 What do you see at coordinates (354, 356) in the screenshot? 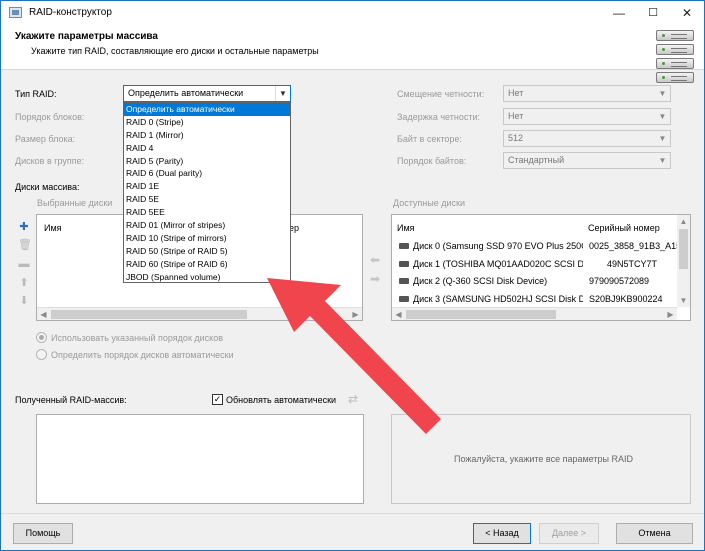
I see `annotation-arrow-icon` at bounding box center [354, 356].